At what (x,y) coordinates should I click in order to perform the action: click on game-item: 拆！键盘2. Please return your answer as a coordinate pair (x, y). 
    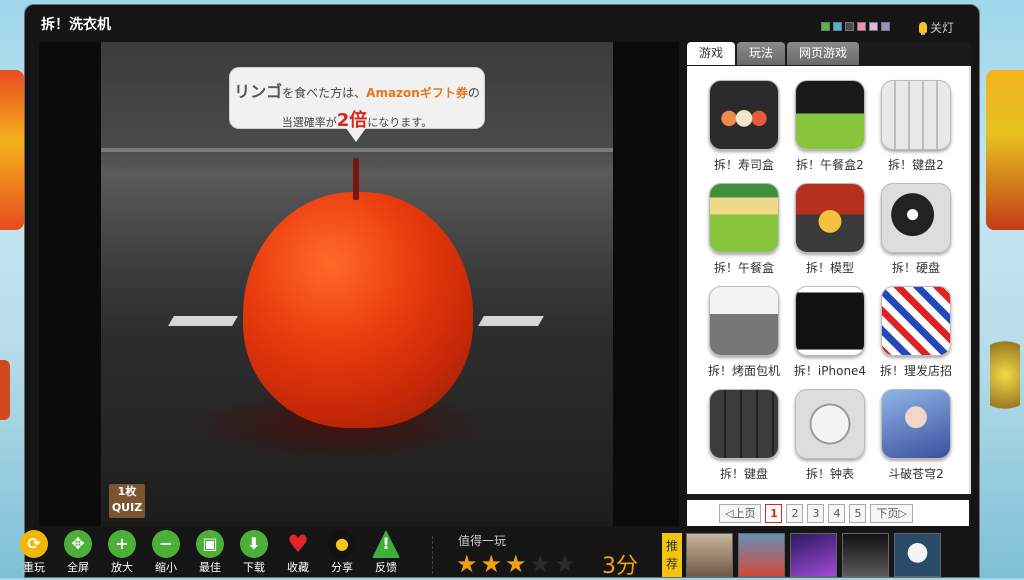
    Looking at the image, I should click on (916, 131).